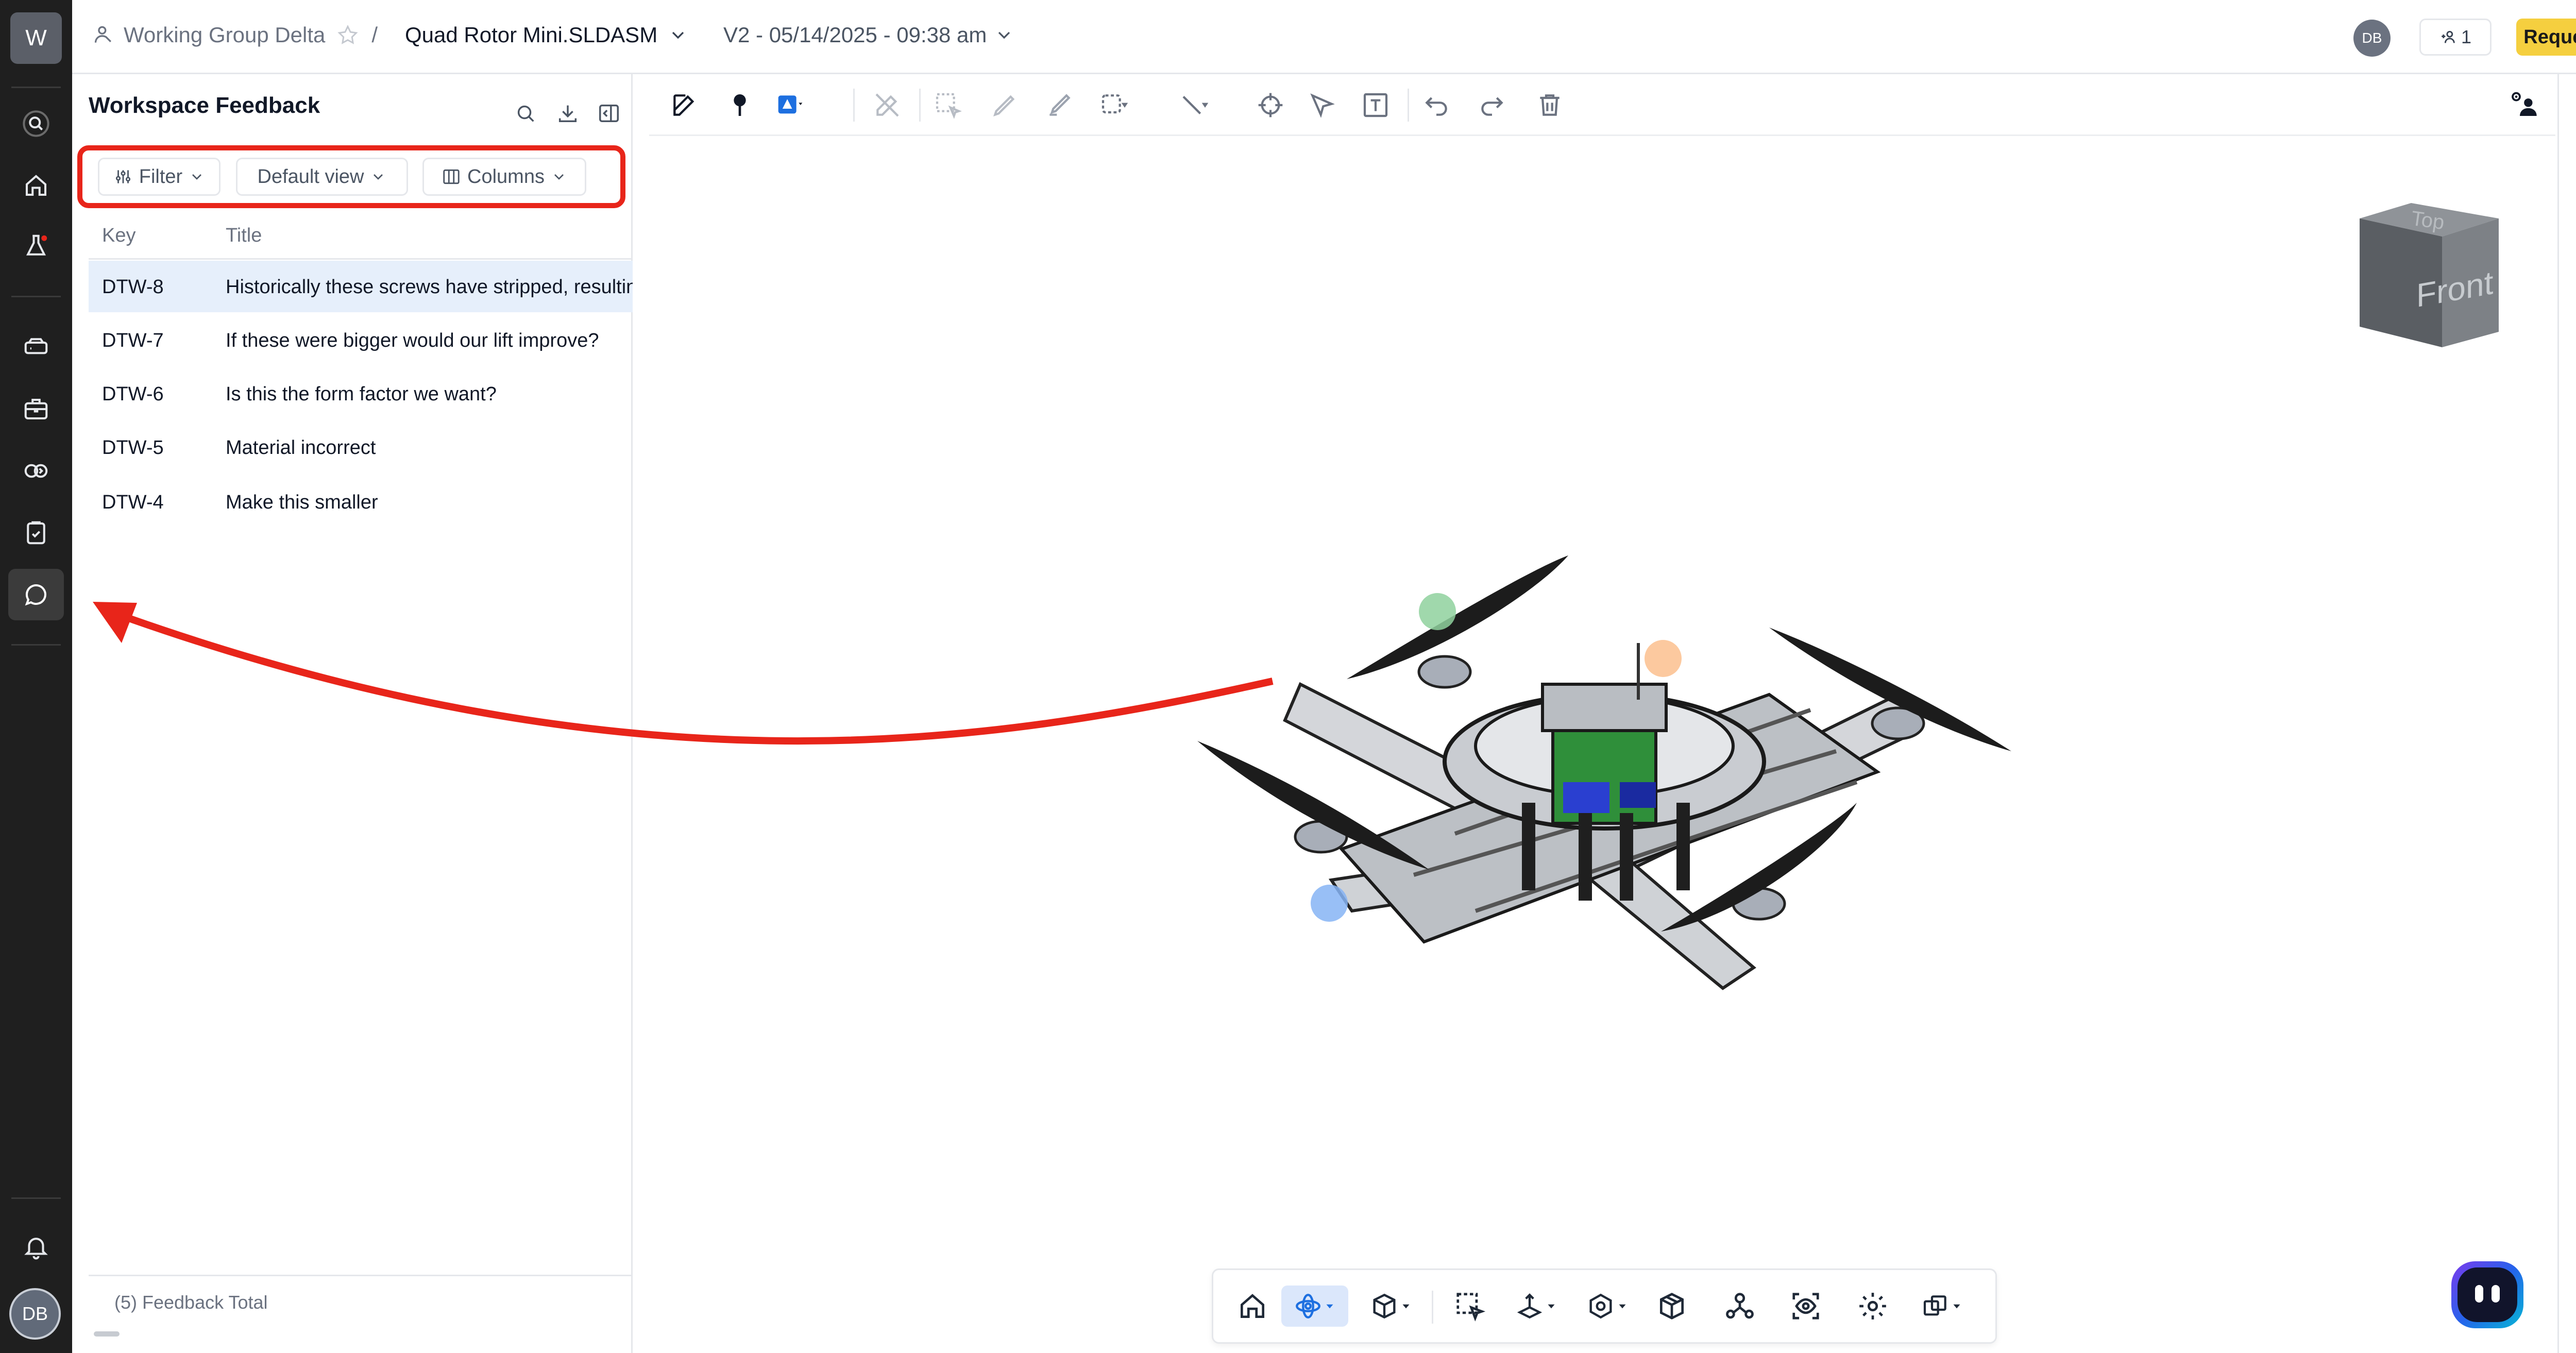 The width and height of the screenshot is (2576, 1353). Describe the element at coordinates (1004, 106) in the screenshot. I see `pen-icon` at that location.